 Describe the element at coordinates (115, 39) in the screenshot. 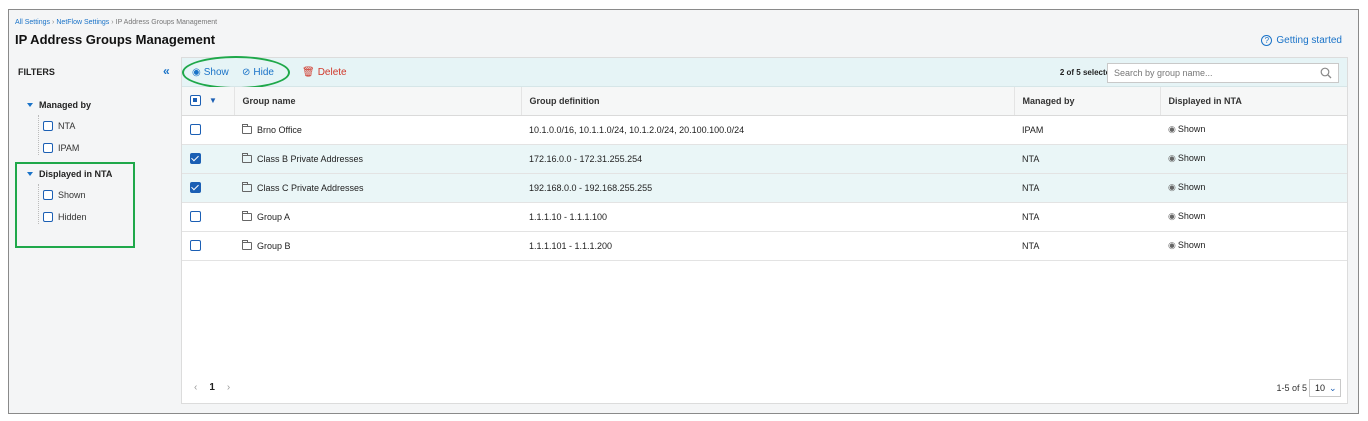

I see `page-title: IP Address Groups Management` at that location.